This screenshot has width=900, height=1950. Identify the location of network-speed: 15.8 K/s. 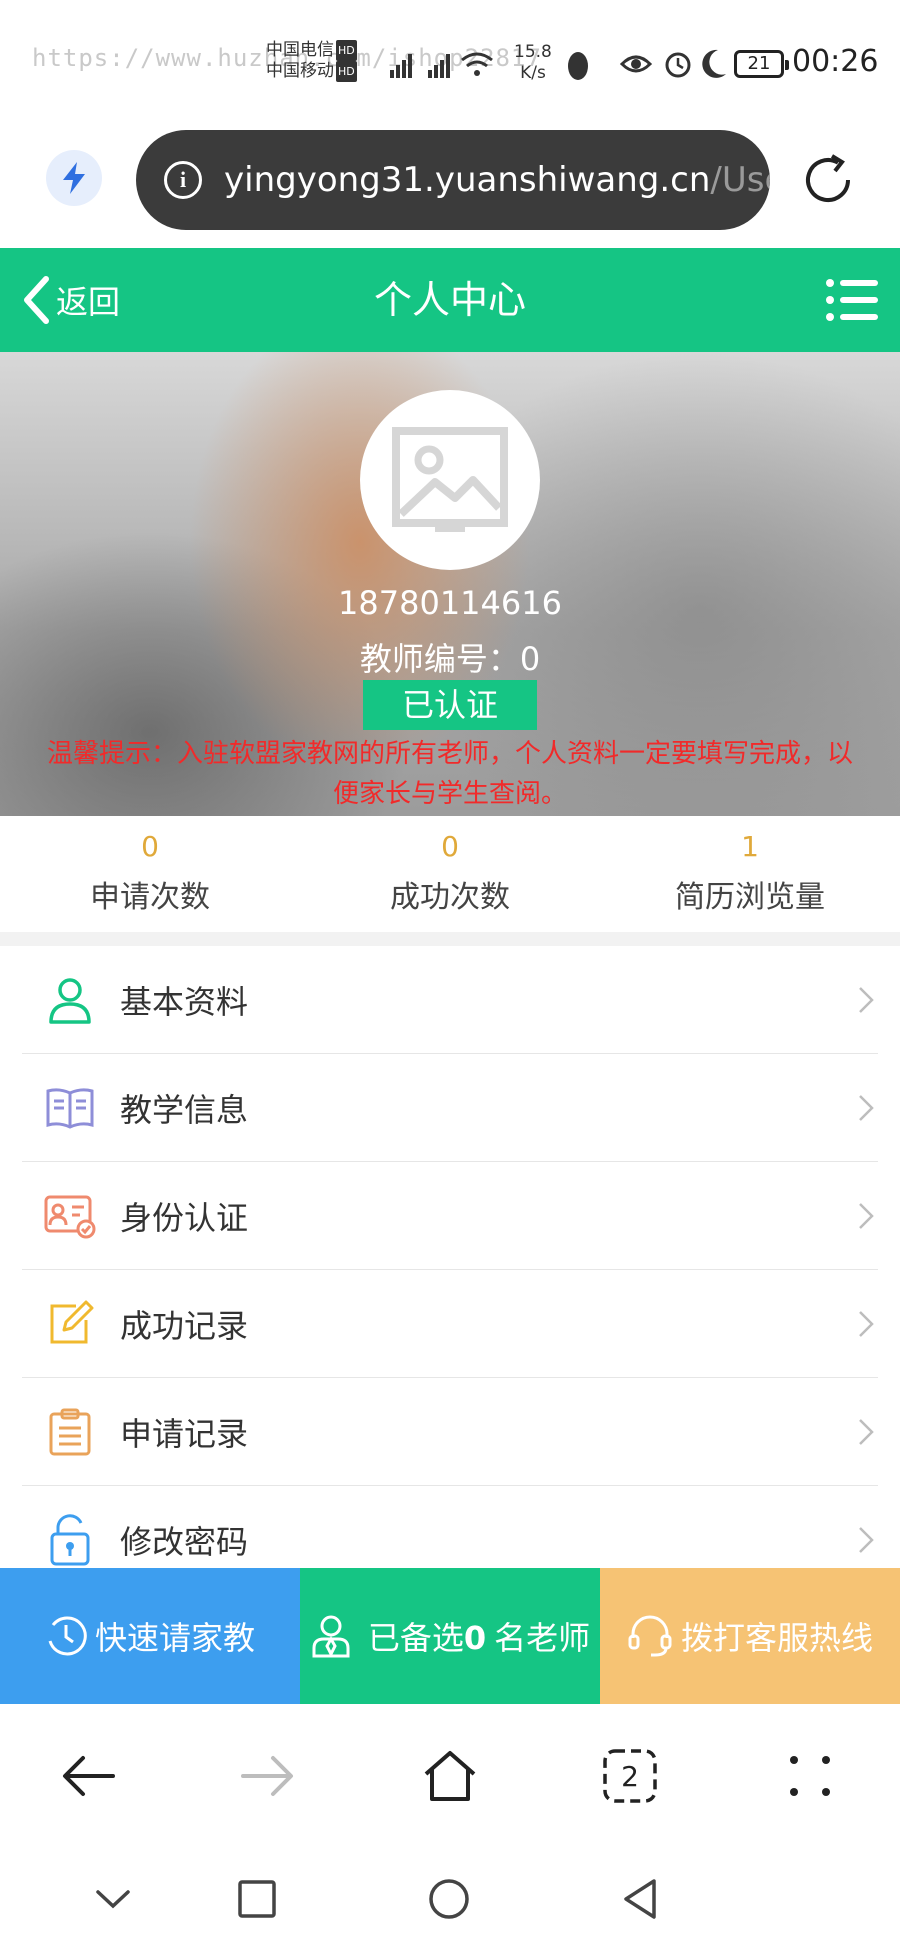
(533, 62).